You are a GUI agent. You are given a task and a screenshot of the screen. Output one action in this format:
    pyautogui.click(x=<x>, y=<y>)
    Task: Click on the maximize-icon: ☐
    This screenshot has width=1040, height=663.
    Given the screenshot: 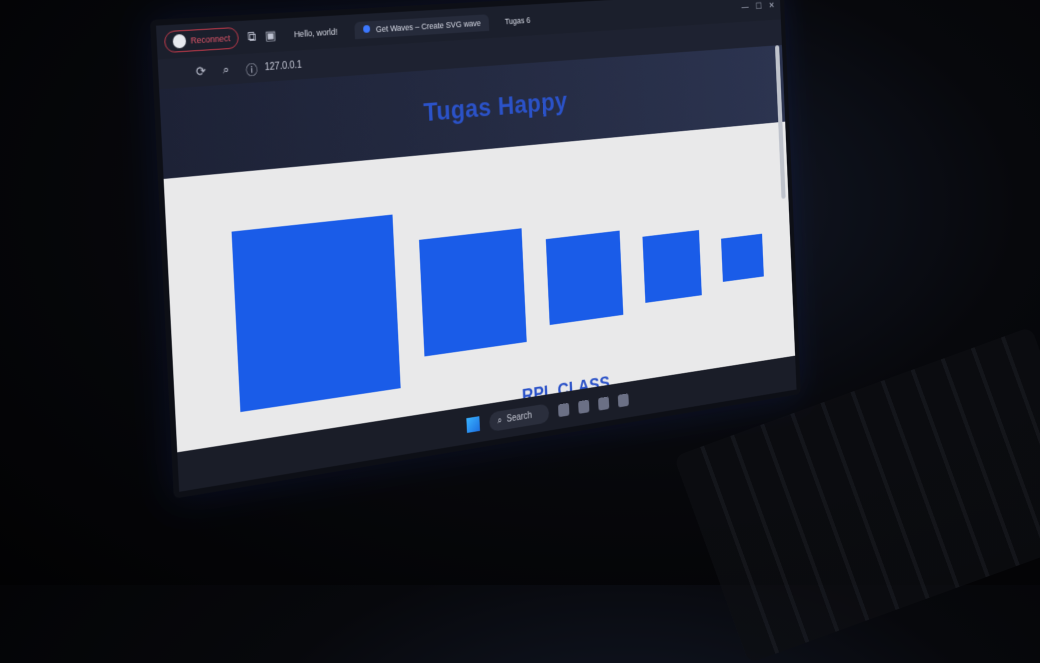 What is the action you would take?
    pyautogui.click(x=758, y=6)
    